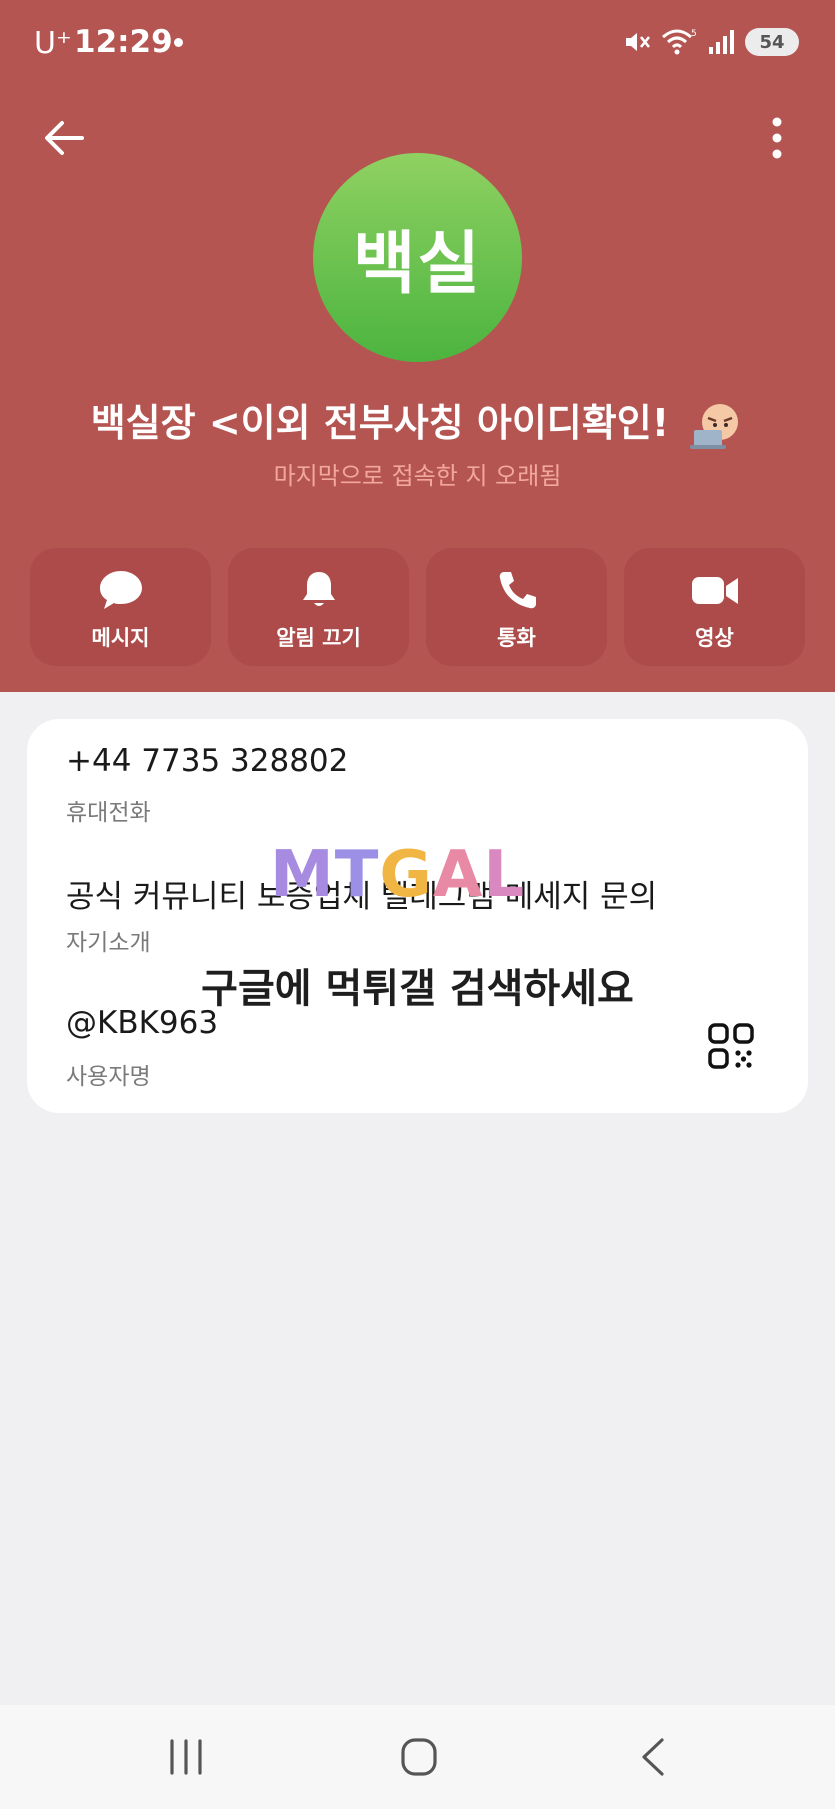 Image resolution: width=835 pixels, height=1809 pixels. I want to click on call-button: 통화, so click(516, 607).